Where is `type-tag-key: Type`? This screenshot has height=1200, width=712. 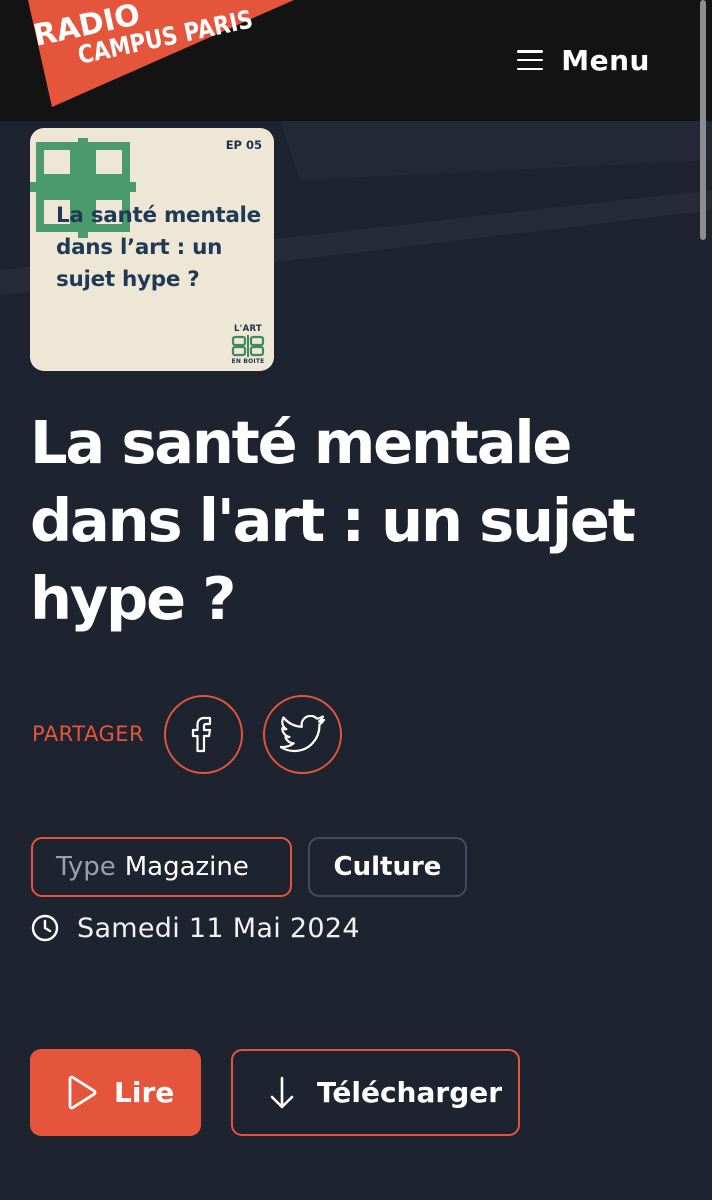
type-tag-key: Type is located at coordinates (86, 867).